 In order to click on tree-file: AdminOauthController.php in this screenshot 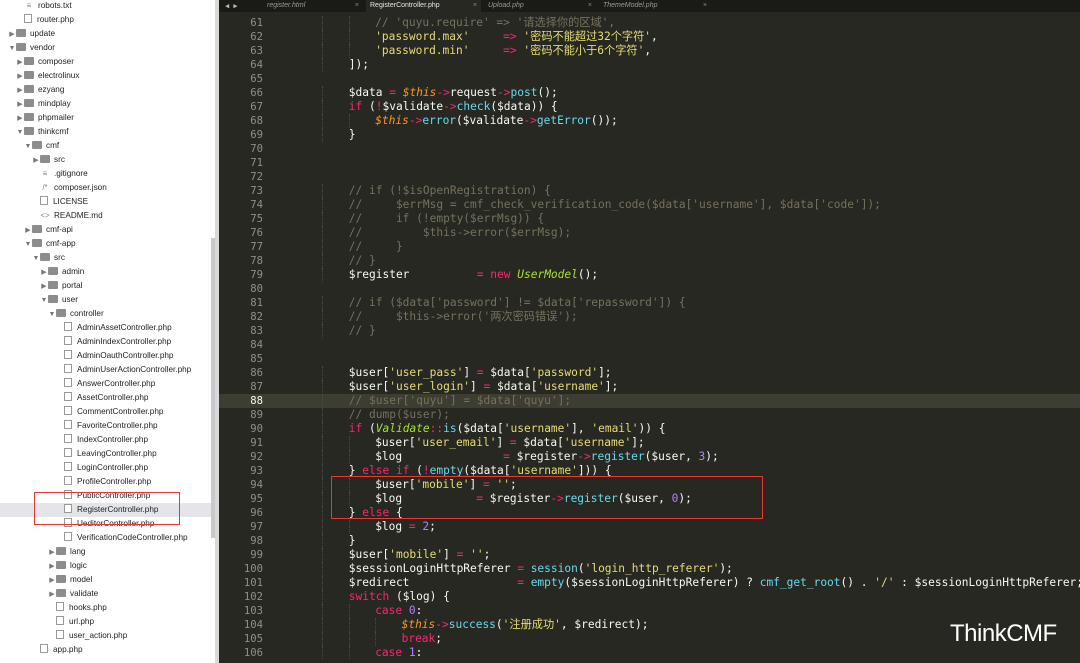, I will do `click(107, 356)`.